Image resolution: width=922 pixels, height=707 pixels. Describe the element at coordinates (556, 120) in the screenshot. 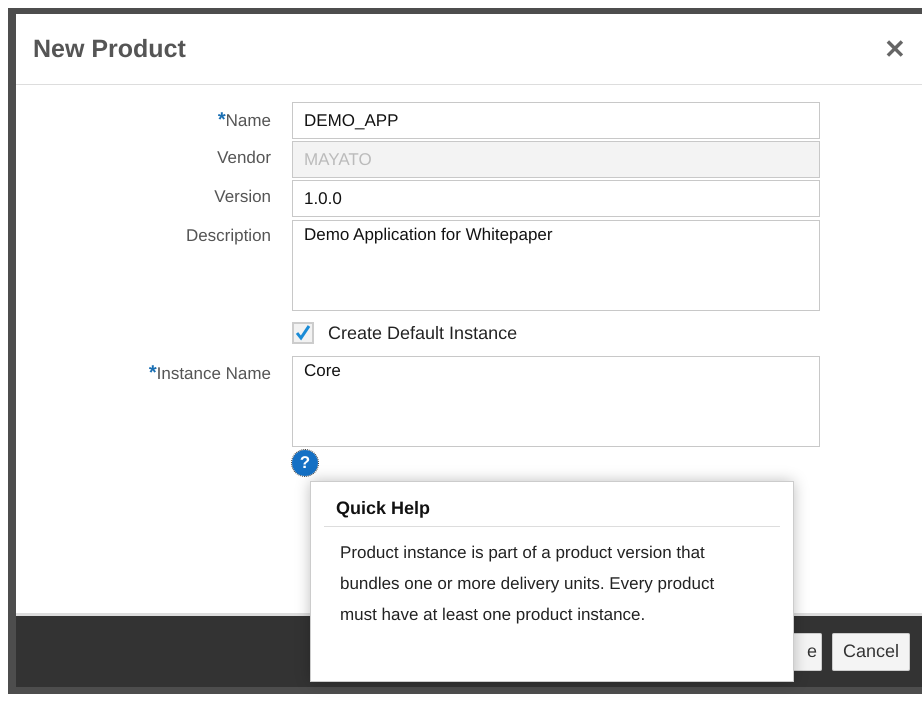

I see `input-field: DEMO_APP` at that location.